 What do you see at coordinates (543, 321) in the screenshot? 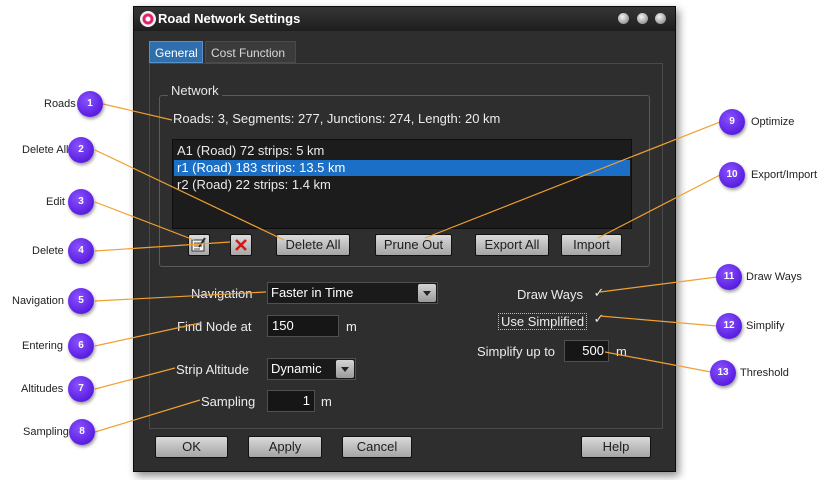
I see `use-simplified-label: Use Simplified` at bounding box center [543, 321].